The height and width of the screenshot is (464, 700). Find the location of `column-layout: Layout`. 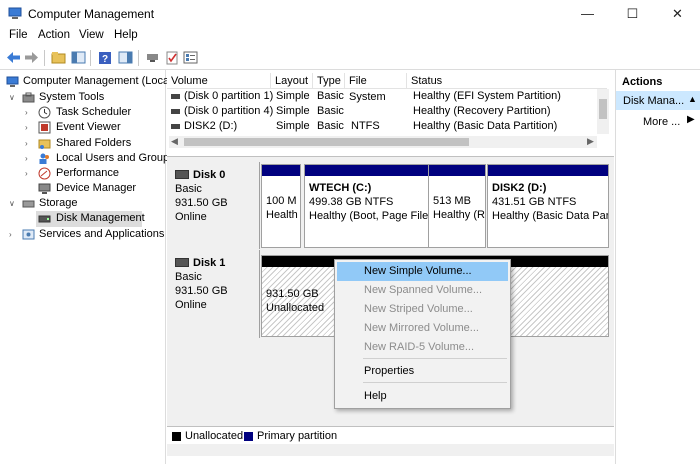

column-layout: Layout is located at coordinates (292, 81).